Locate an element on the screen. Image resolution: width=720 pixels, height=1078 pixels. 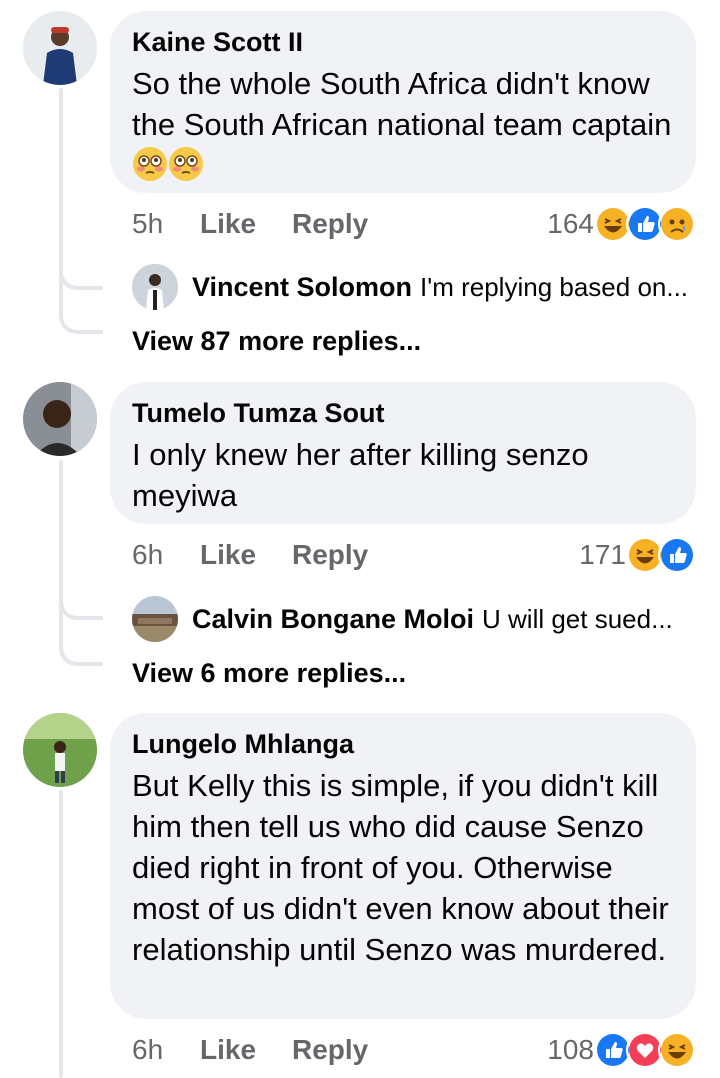
comment-author: Tumelo Tumza Sout is located at coordinates (403, 413).